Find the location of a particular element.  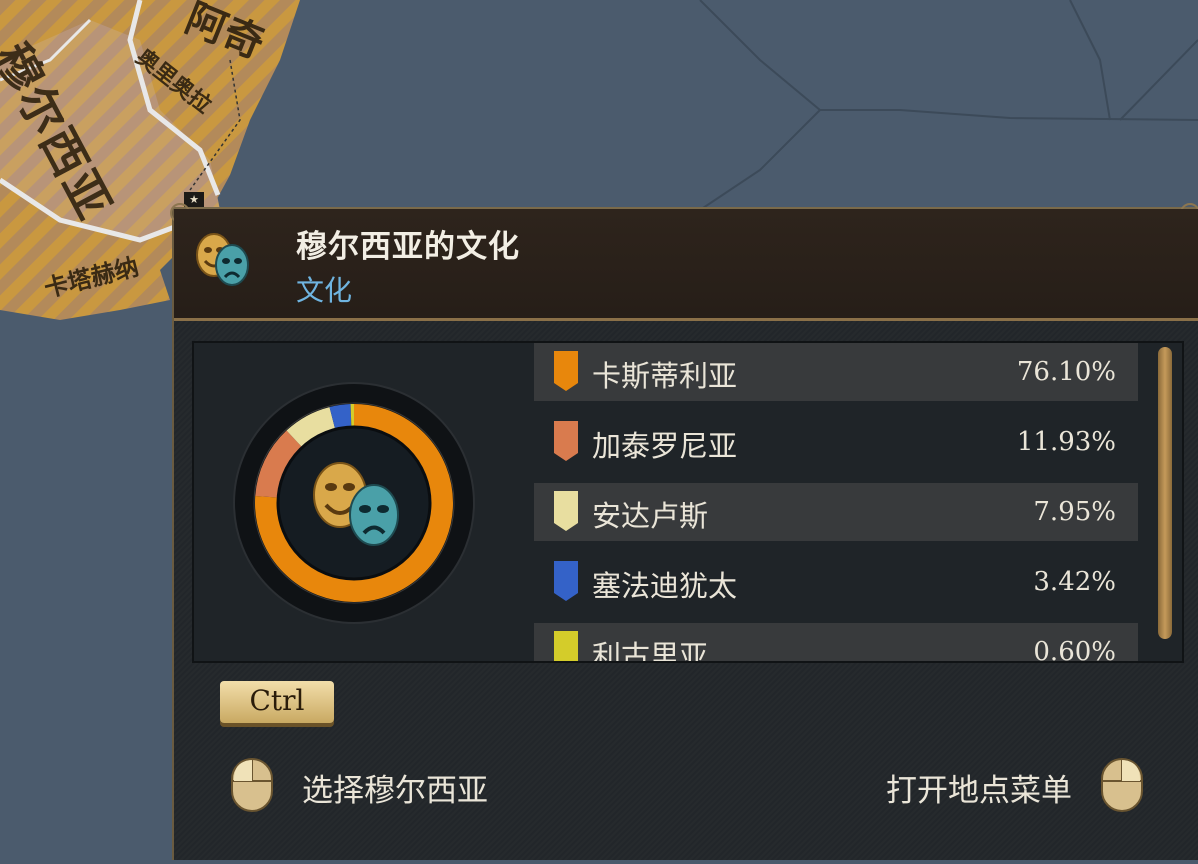

list-item: 加泰罗尼亚 11.93% is located at coordinates (836, 442).